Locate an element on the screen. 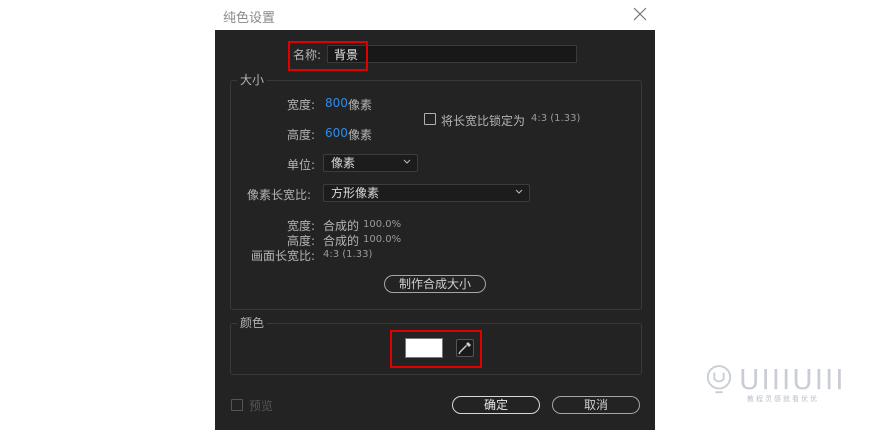  lightbulb-logo-icon is located at coordinates (719, 379).